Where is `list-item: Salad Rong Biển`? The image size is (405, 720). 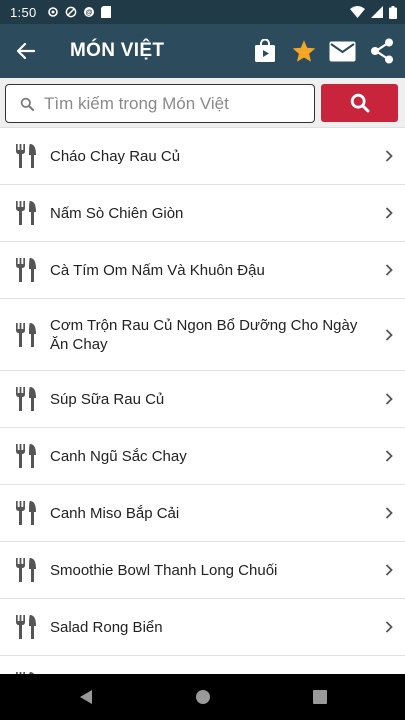
list-item: Salad Rong Biển is located at coordinates (202, 627).